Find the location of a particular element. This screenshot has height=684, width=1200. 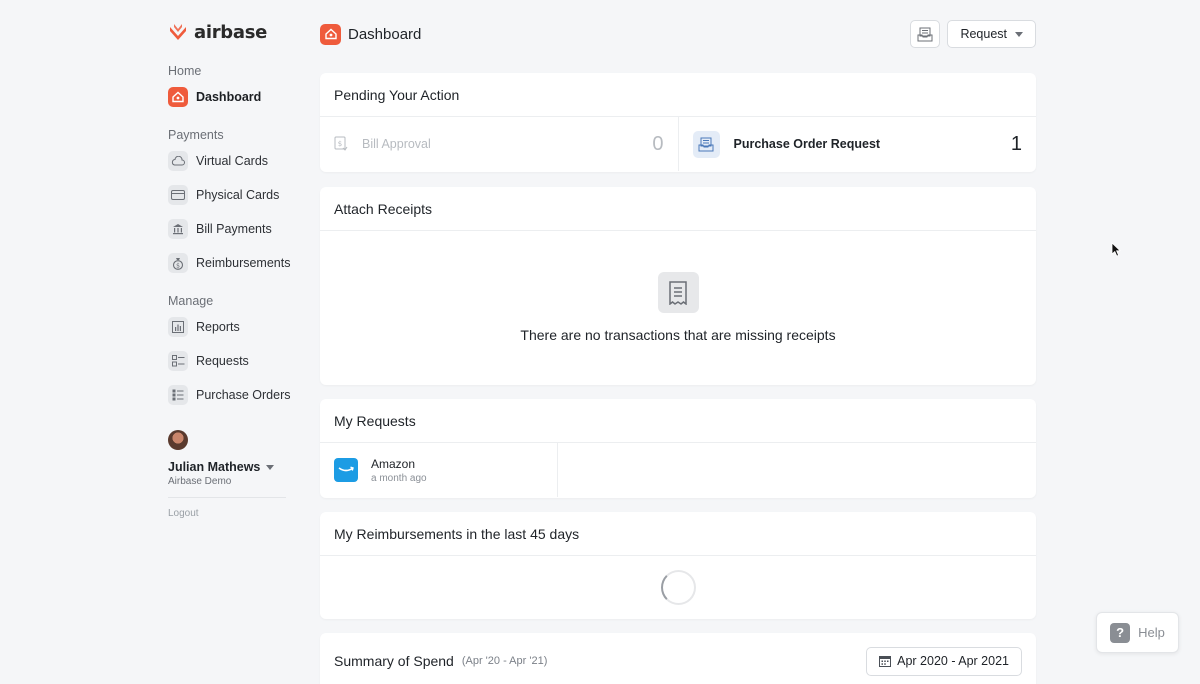

help-button: ? Help is located at coordinates (1137, 632).